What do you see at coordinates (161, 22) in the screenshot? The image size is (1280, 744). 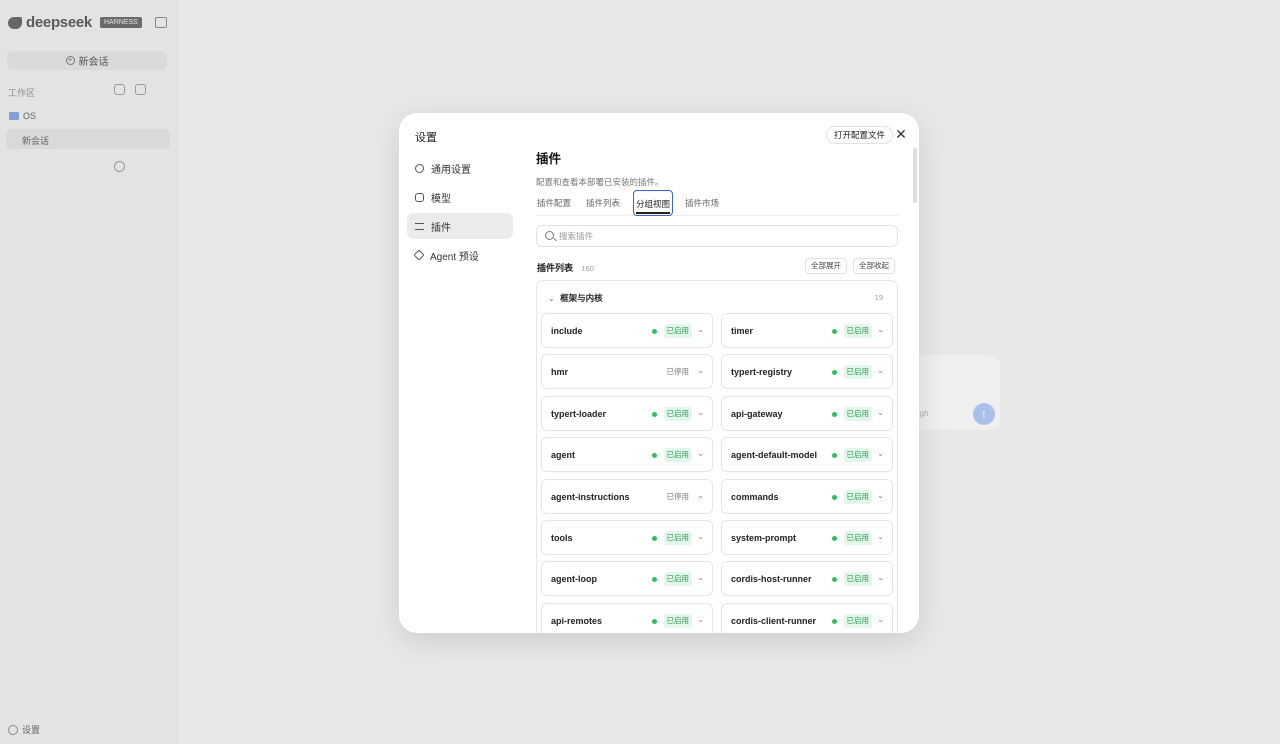 I see `sidebar-toggle-icon` at bounding box center [161, 22].